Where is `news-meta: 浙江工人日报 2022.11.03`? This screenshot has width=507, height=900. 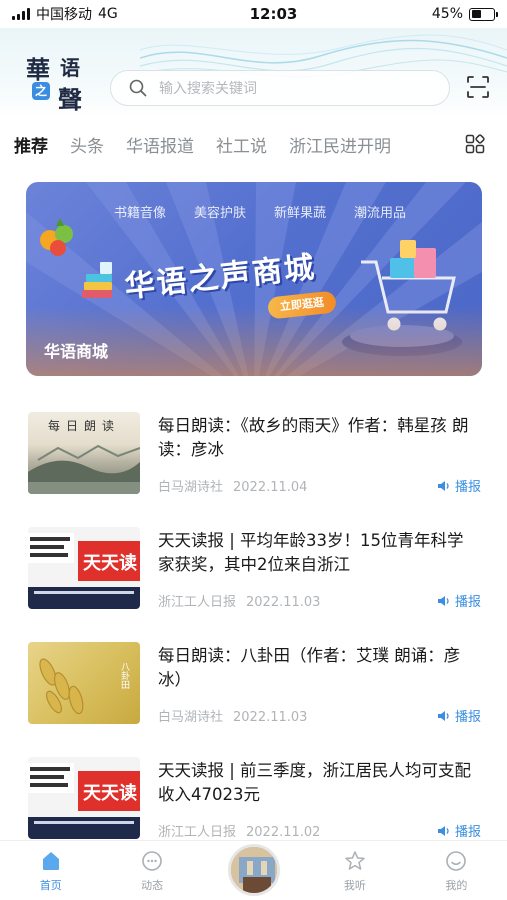 news-meta: 浙江工人日报 2022.11.03 is located at coordinates (239, 600).